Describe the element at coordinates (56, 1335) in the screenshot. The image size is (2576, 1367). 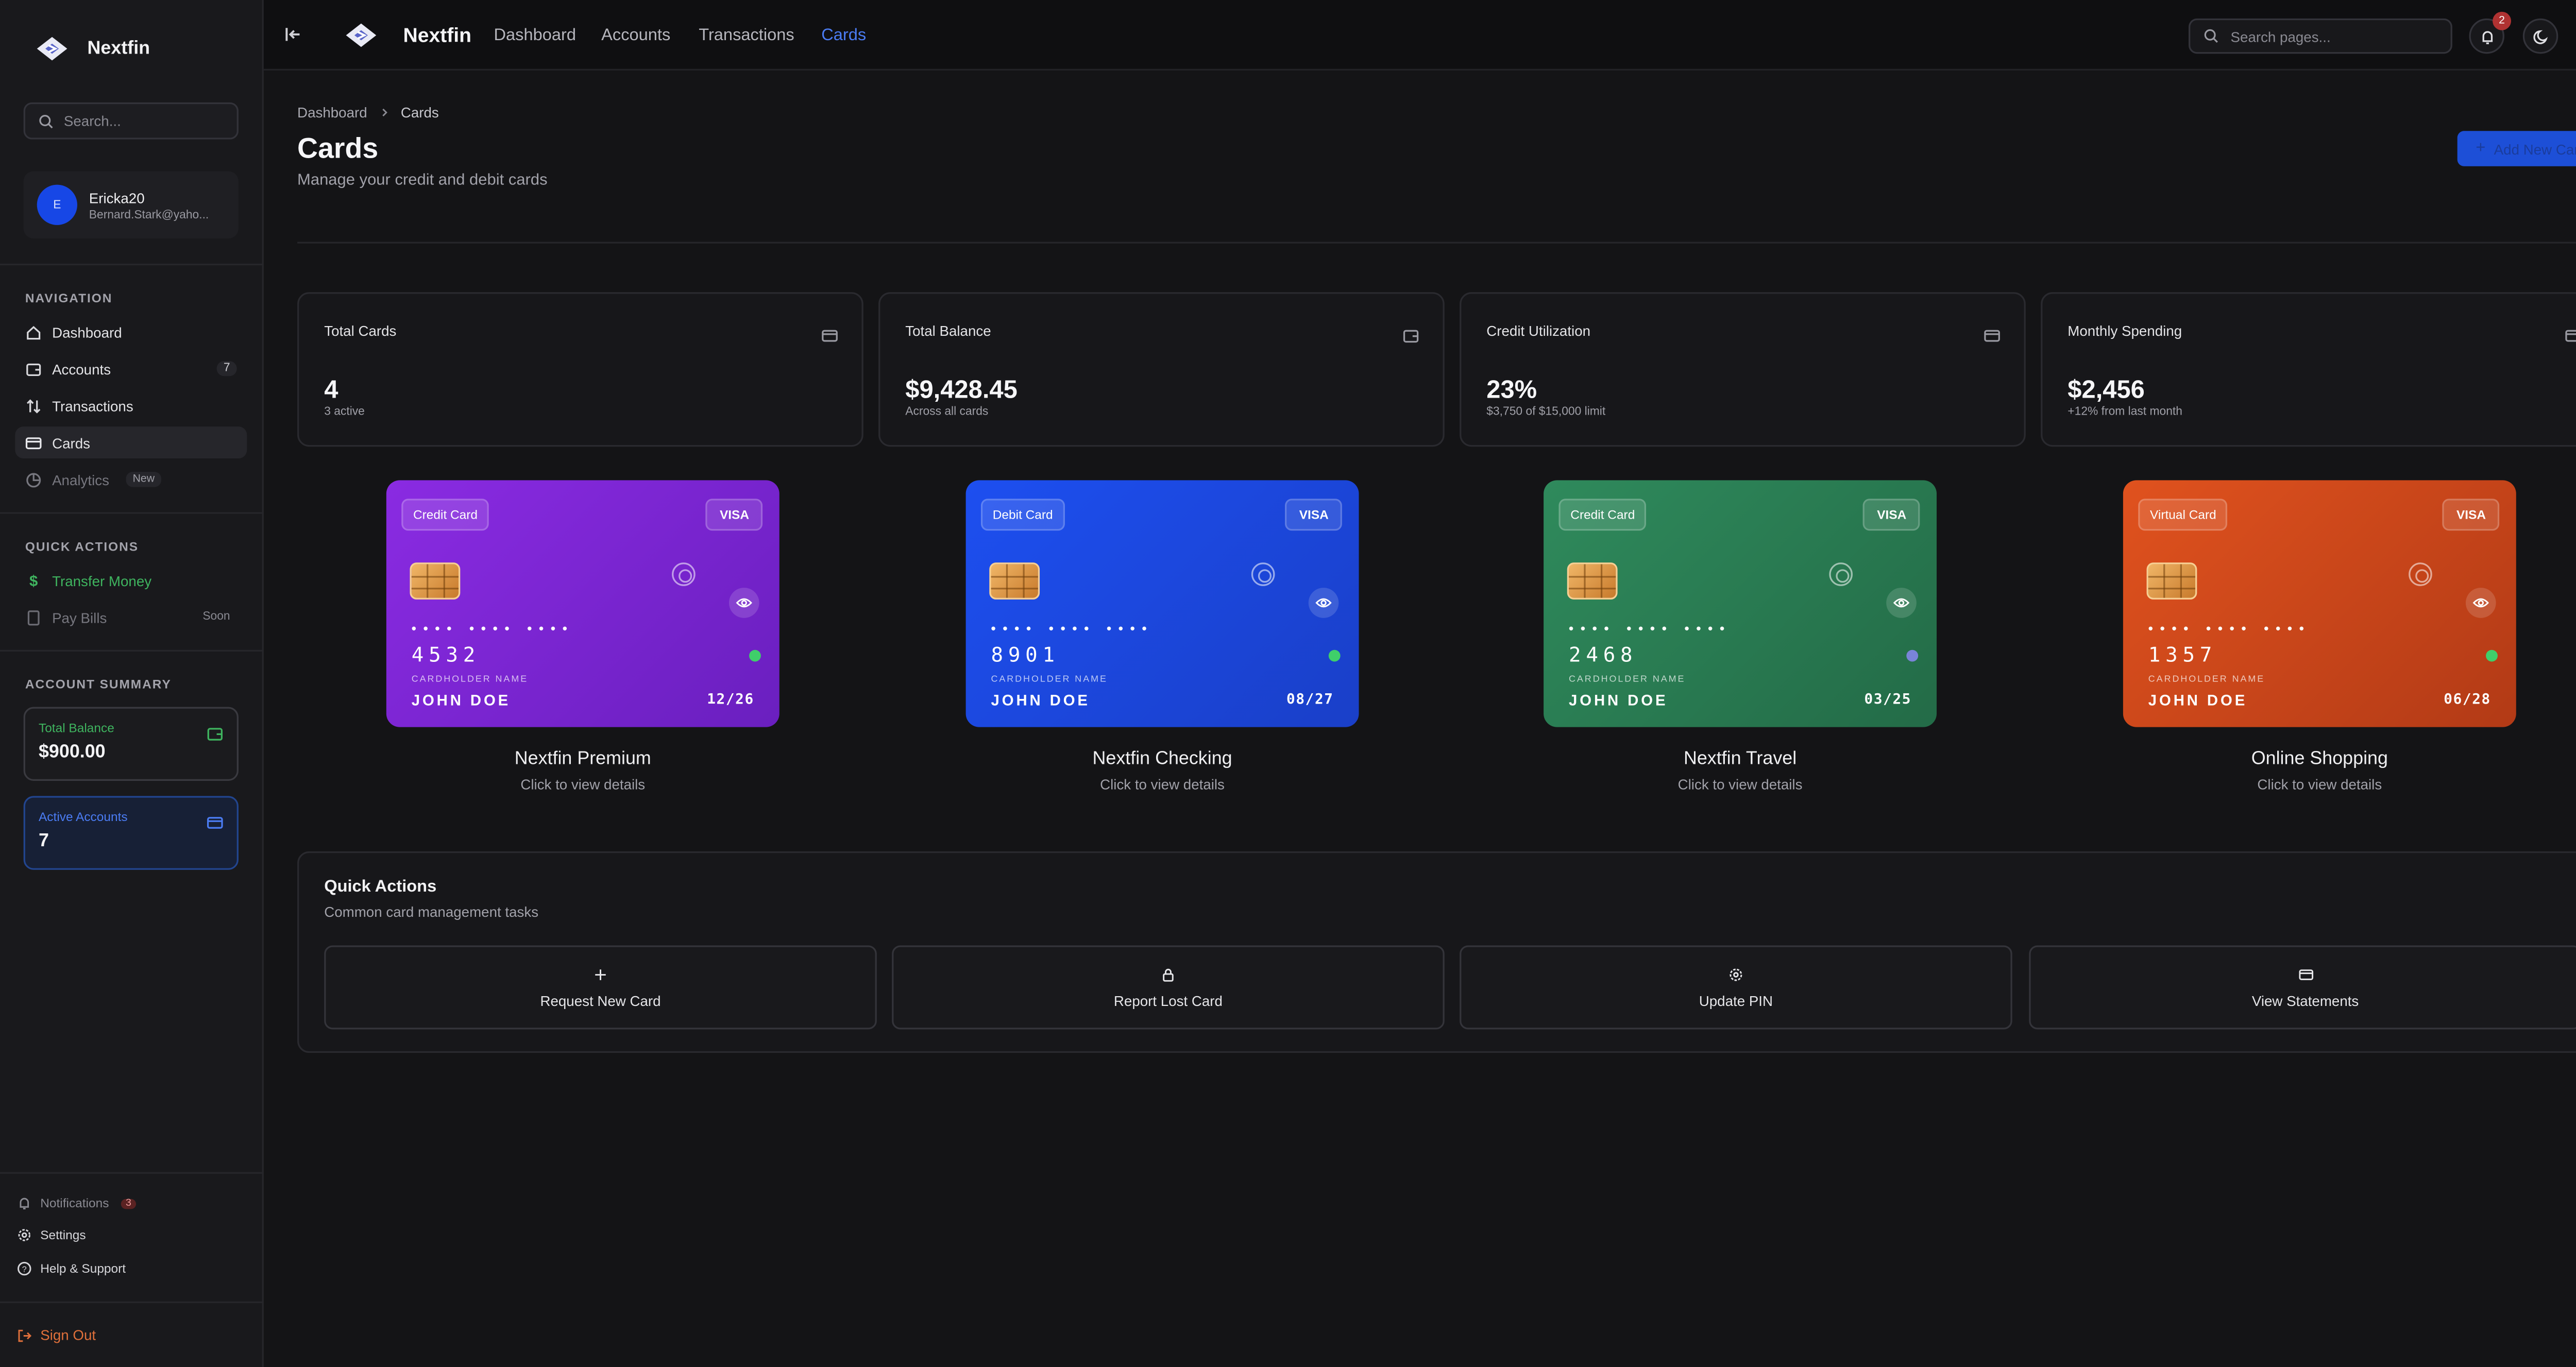
I see `sign-out-button: Sign Out` at that location.